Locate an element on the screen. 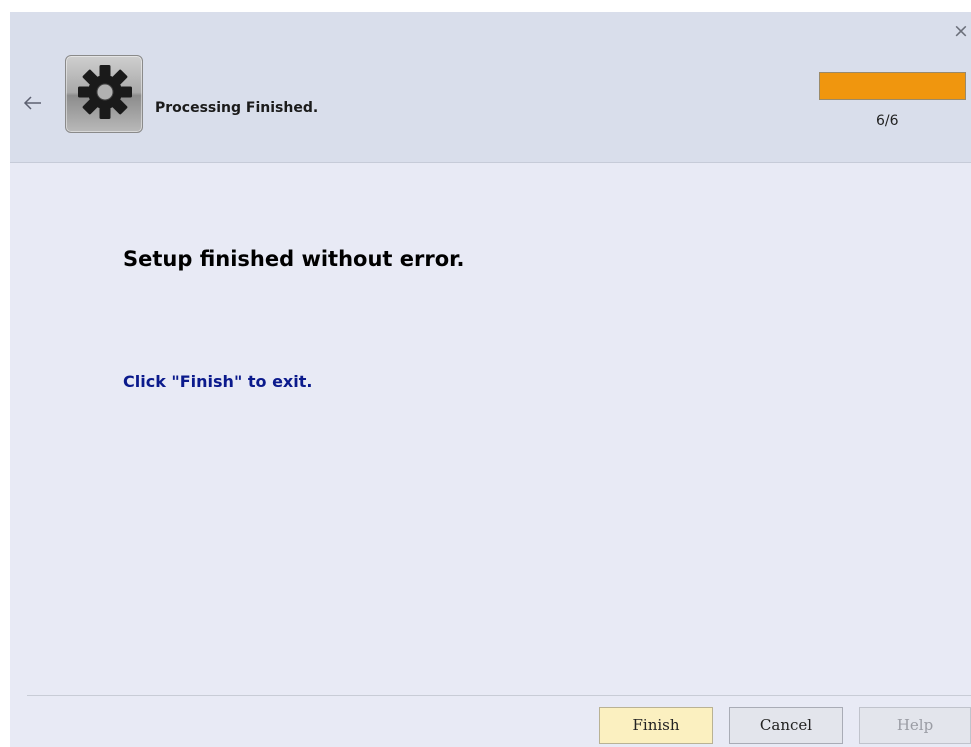  progress-bar-fill is located at coordinates (892, 86).